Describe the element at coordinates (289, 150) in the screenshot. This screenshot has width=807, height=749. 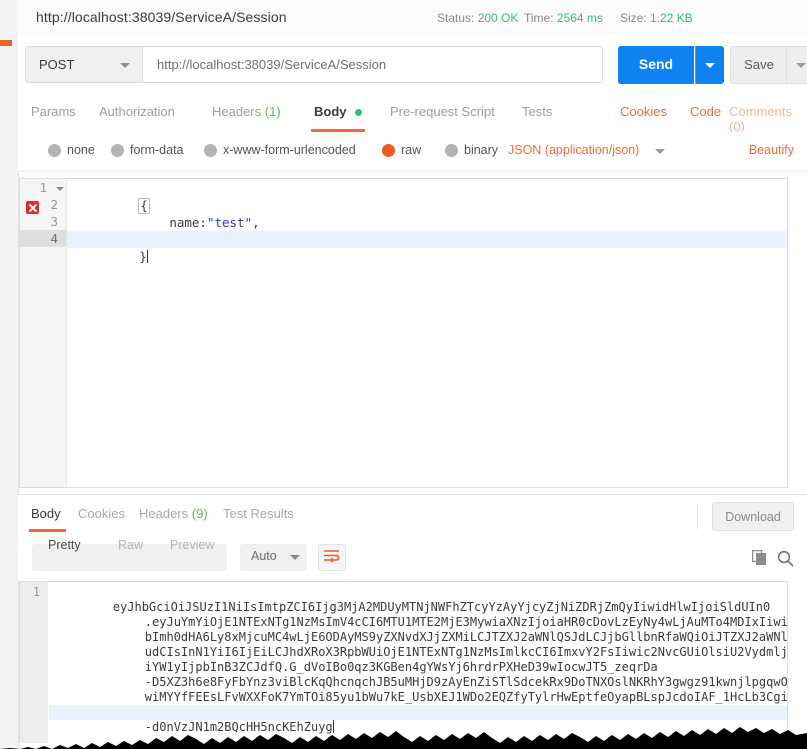
I see `radio-x-www-form-urlencoded-label: x-www-form-urlencoded` at that location.